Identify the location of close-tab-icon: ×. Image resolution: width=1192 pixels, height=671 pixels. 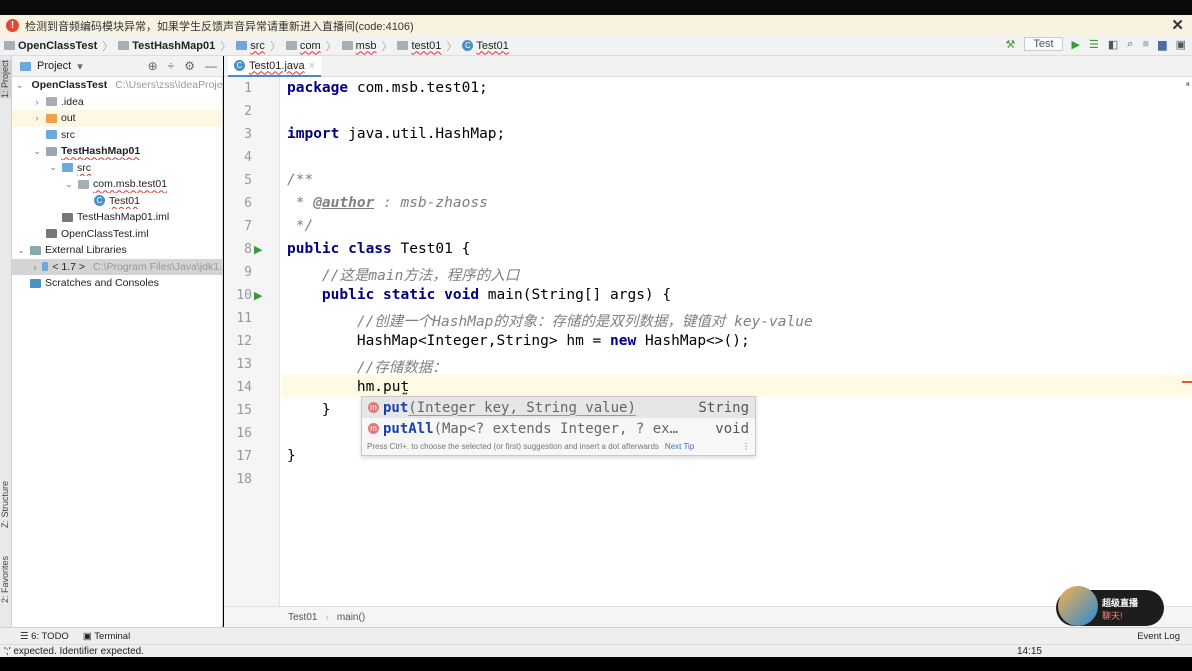
(312, 66).